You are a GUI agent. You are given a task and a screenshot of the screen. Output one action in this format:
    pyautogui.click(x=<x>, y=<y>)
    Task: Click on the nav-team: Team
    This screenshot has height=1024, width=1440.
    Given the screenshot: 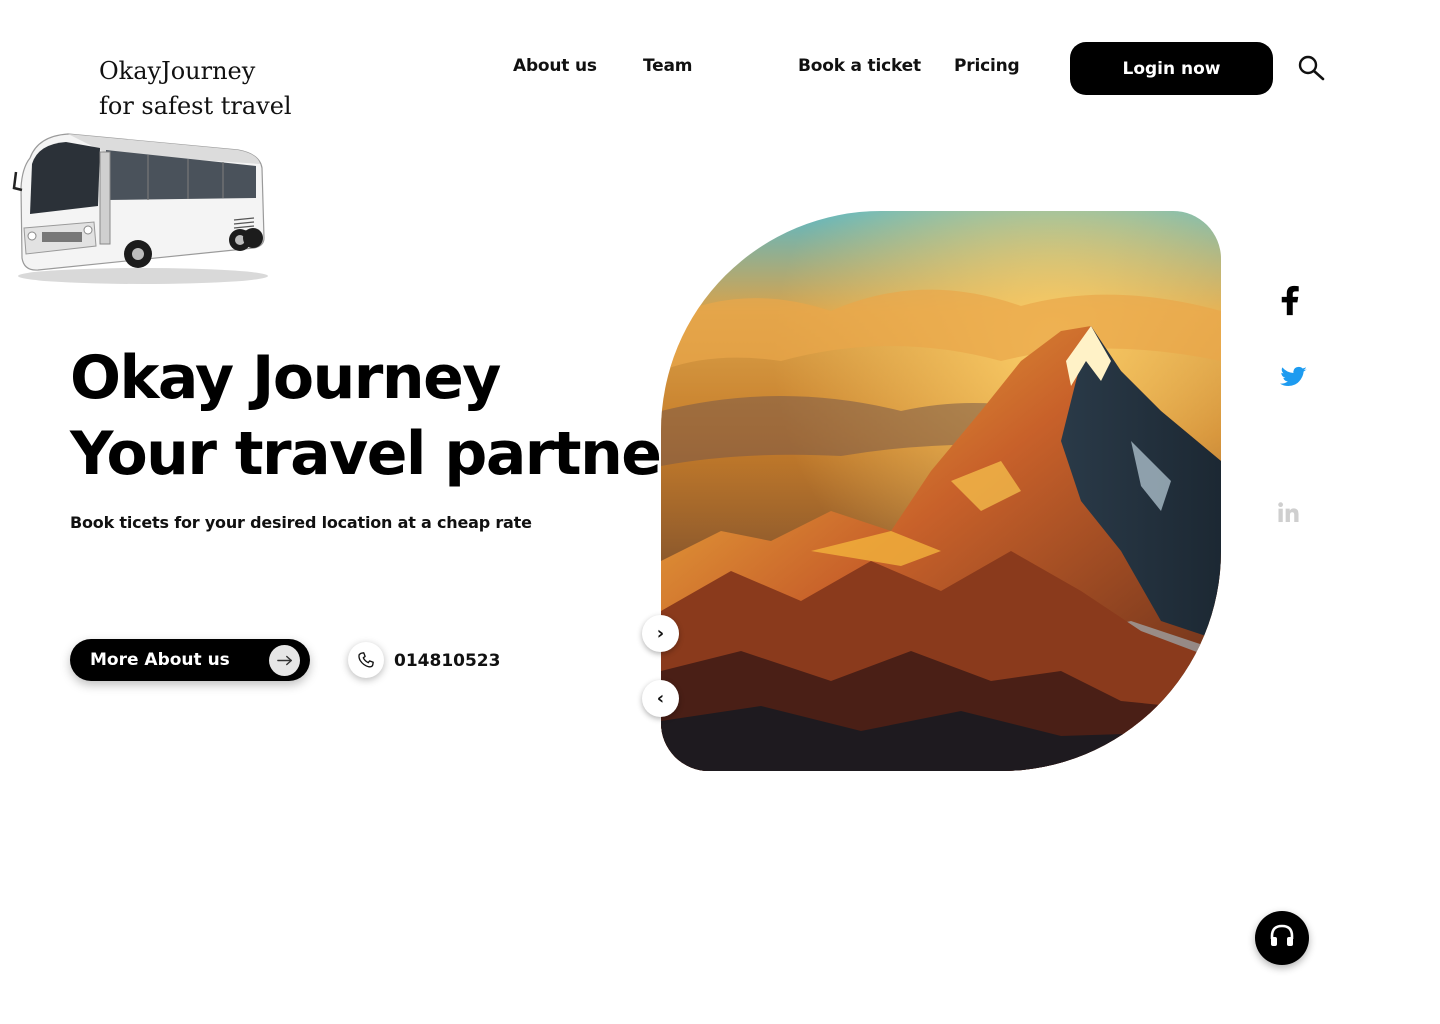 What is the action you would take?
    pyautogui.click(x=667, y=66)
    